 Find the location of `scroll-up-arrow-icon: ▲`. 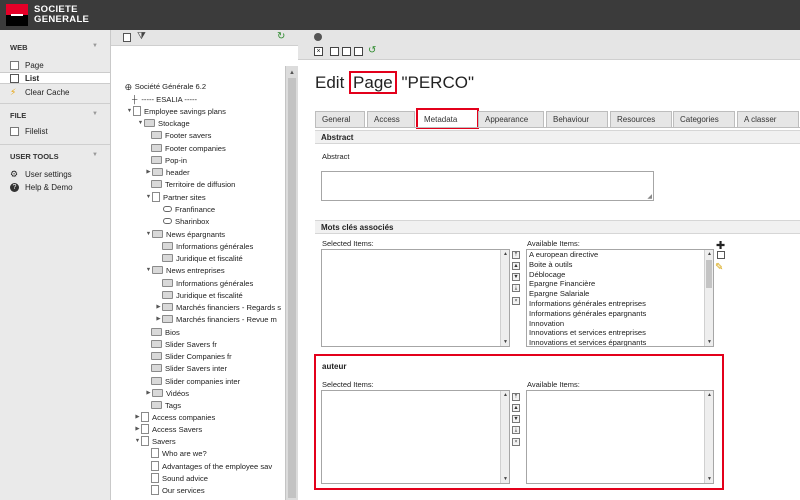

scroll-up-arrow-icon: ▲ is located at coordinates (292, 73).